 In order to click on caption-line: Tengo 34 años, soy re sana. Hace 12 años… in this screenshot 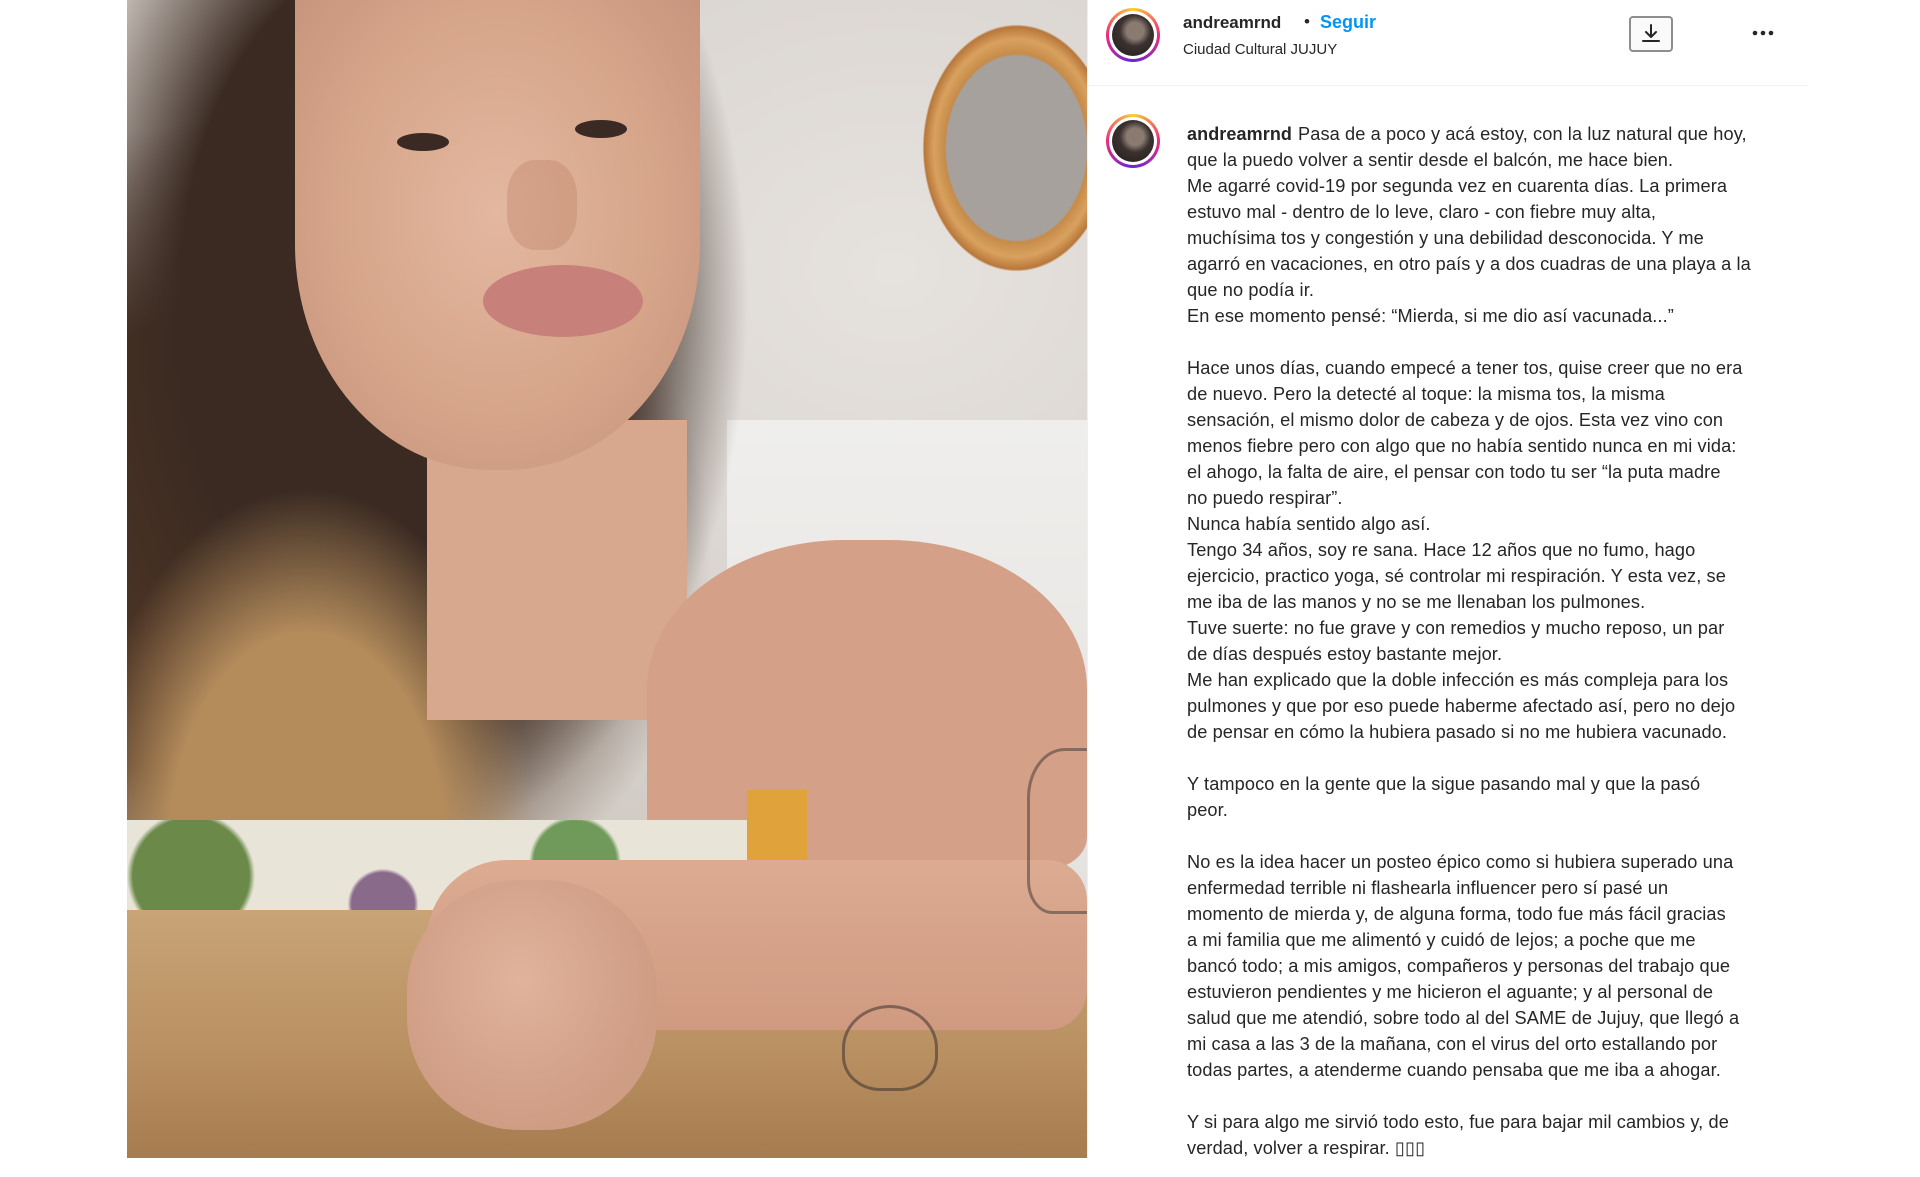, I will do `click(1441, 550)`.